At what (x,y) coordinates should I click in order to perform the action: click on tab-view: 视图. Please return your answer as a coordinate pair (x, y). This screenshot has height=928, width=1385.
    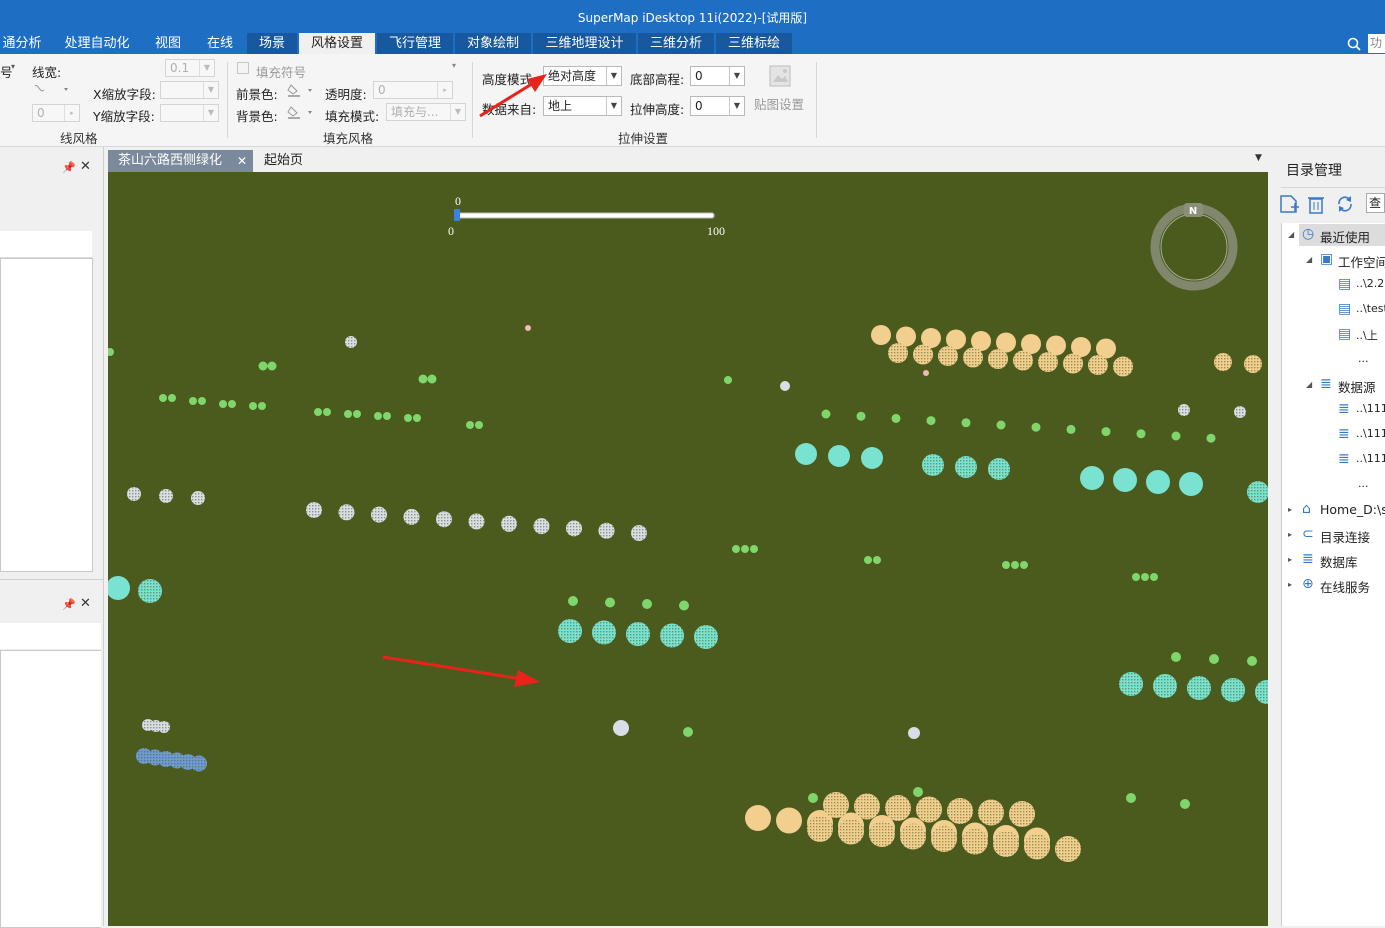
    Looking at the image, I should click on (168, 43).